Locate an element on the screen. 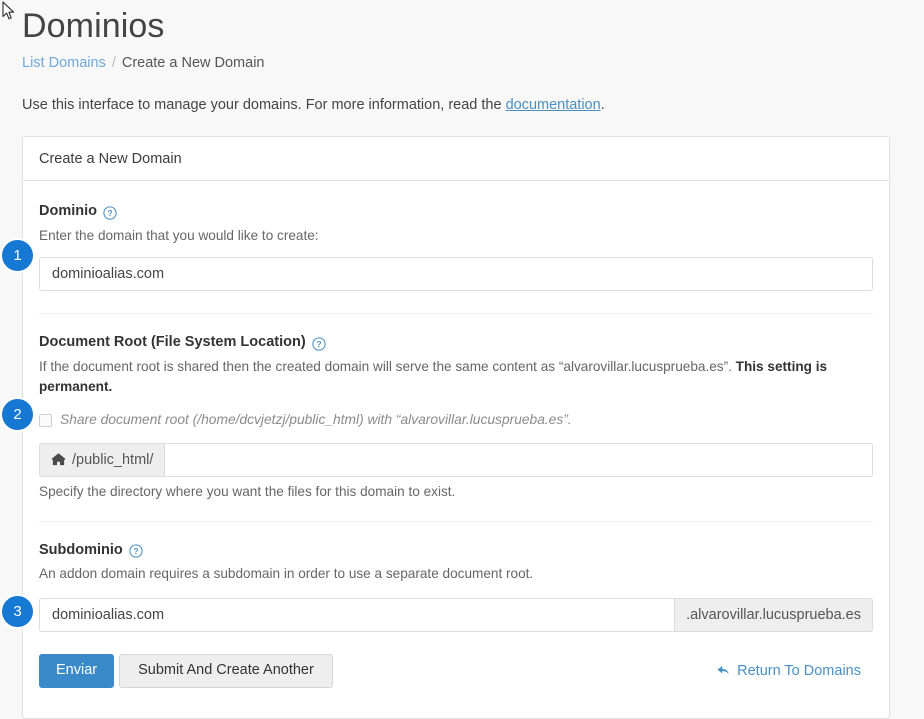 This screenshot has height=719, width=924. submit-and-create-another-button: Submit And Create Another is located at coordinates (226, 670).